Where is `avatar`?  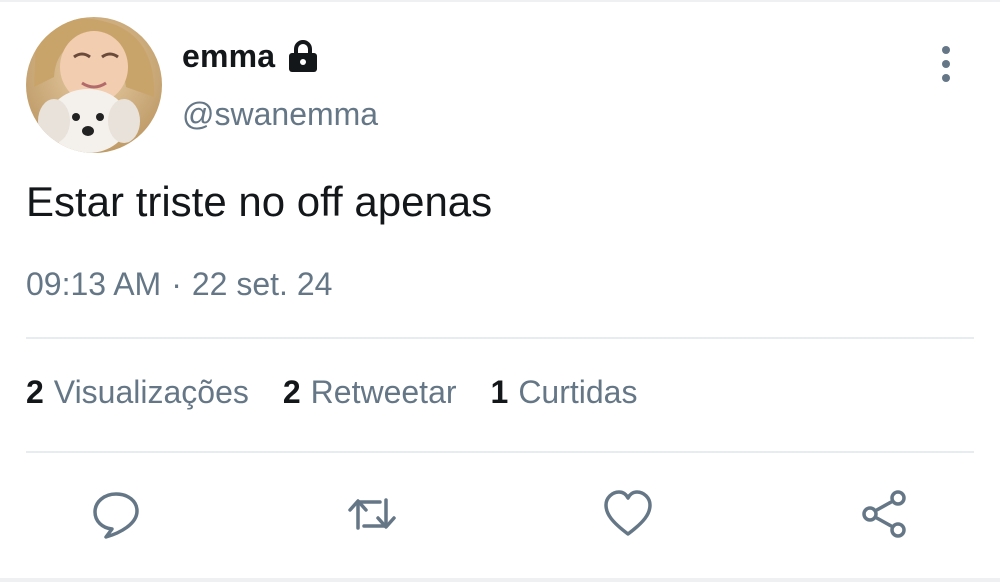 avatar is located at coordinates (94, 85).